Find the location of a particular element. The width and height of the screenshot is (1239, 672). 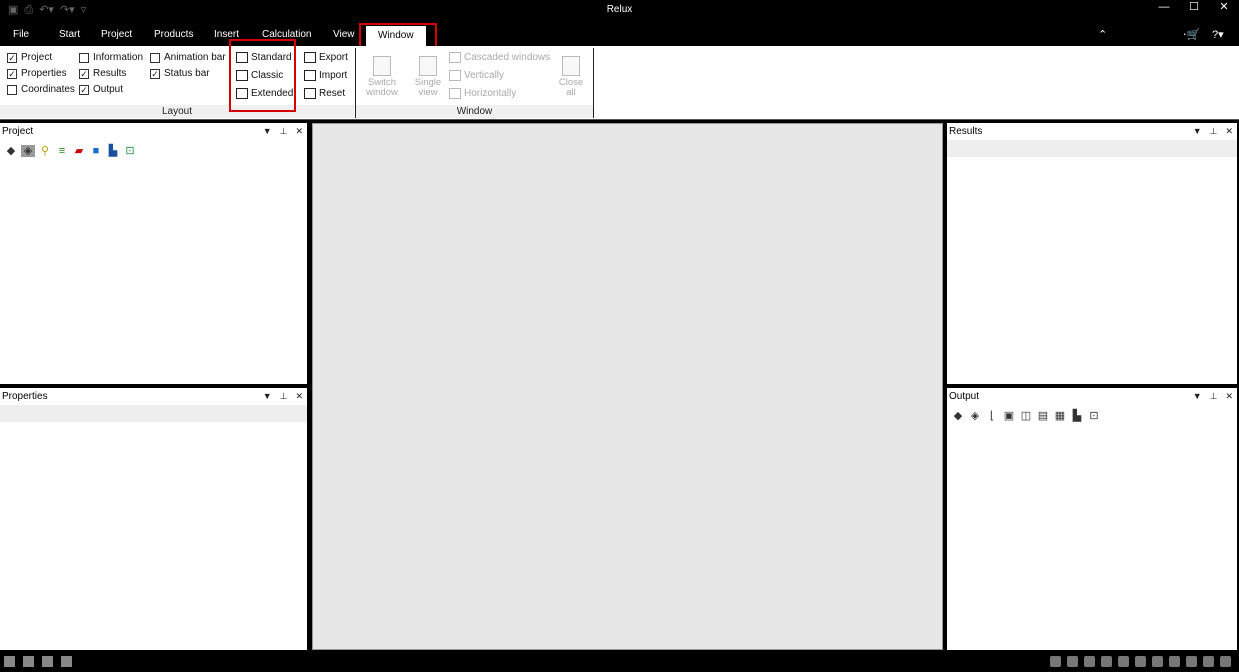

single-view-button: Single view is located at coordinates (428, 77).